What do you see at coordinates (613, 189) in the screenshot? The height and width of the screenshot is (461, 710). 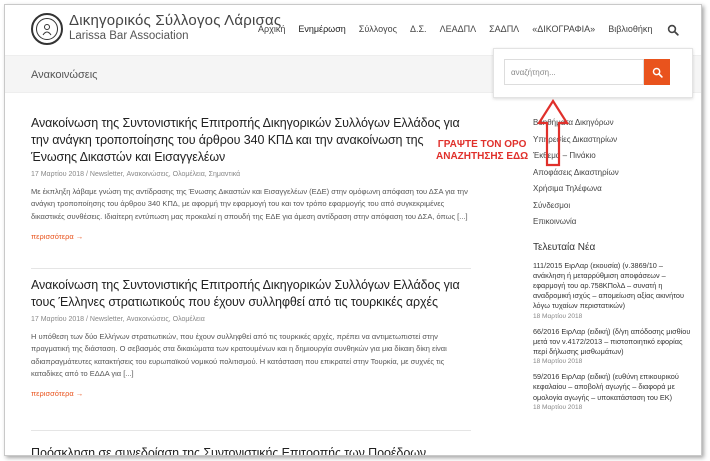 I see `sidebar-link-phones: Χρήσιμα Τηλέφωνα` at bounding box center [613, 189].